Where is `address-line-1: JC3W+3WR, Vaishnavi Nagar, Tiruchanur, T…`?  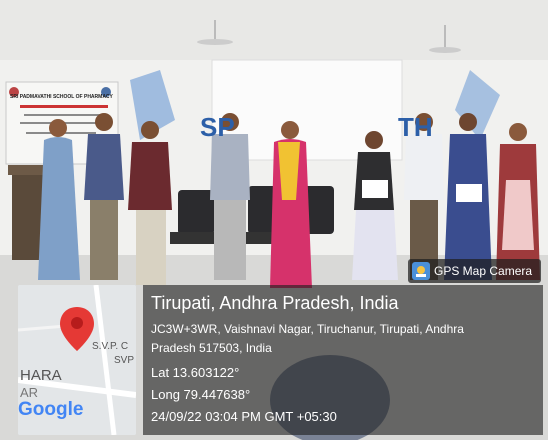
address-line-1: JC3W+3WR, Vaishnavi Nagar, Tiruchanur, T… is located at coordinates (307, 329).